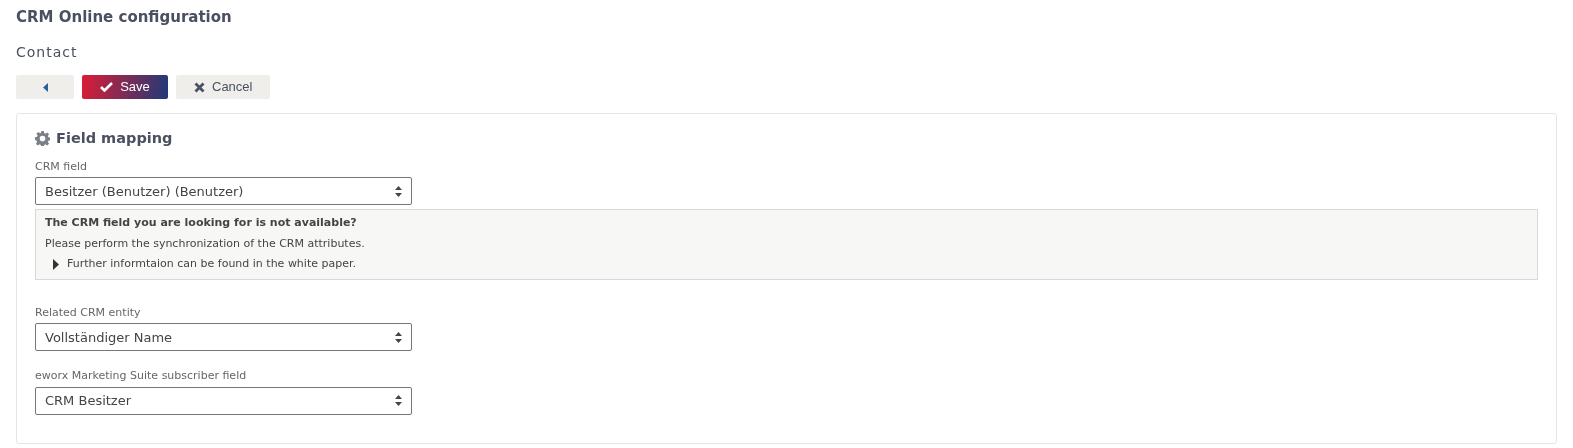  Describe the element at coordinates (141, 376) in the screenshot. I see `field-label: eworx Marketing Suite subscriber field` at that location.